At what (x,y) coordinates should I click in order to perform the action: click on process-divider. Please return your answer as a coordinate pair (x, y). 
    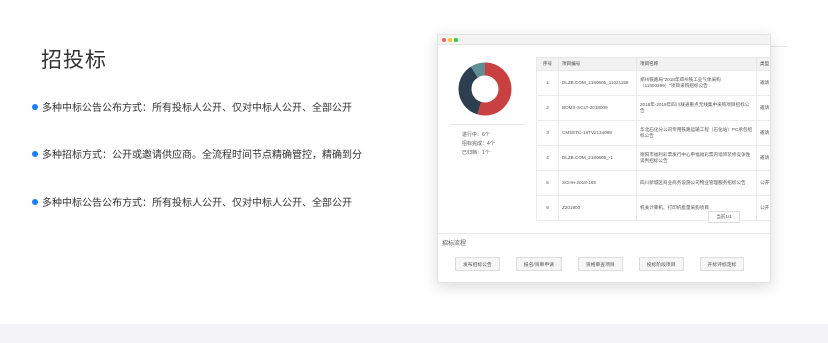
    Looking at the image, I should click on (604, 233).